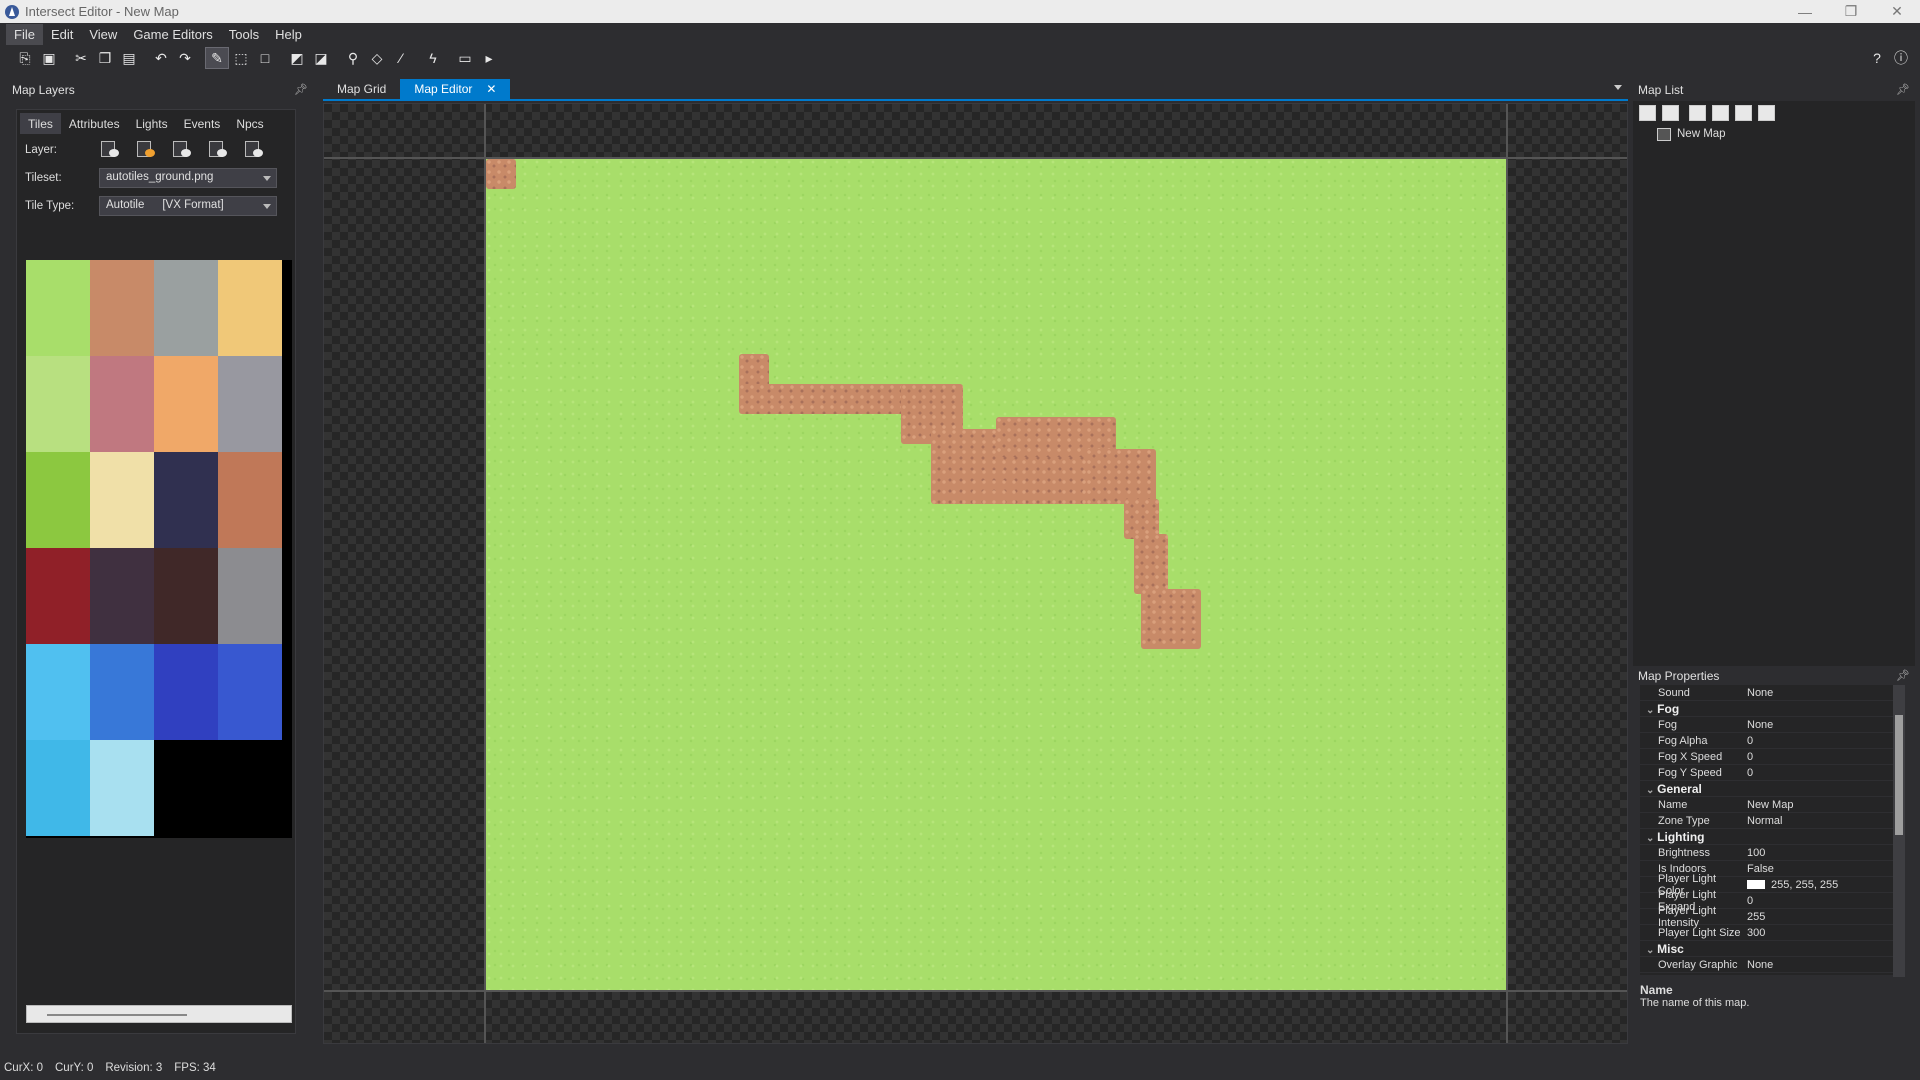 This screenshot has height=1080, width=1920. What do you see at coordinates (1697, 113) in the screenshot?
I see `link-icon` at bounding box center [1697, 113].